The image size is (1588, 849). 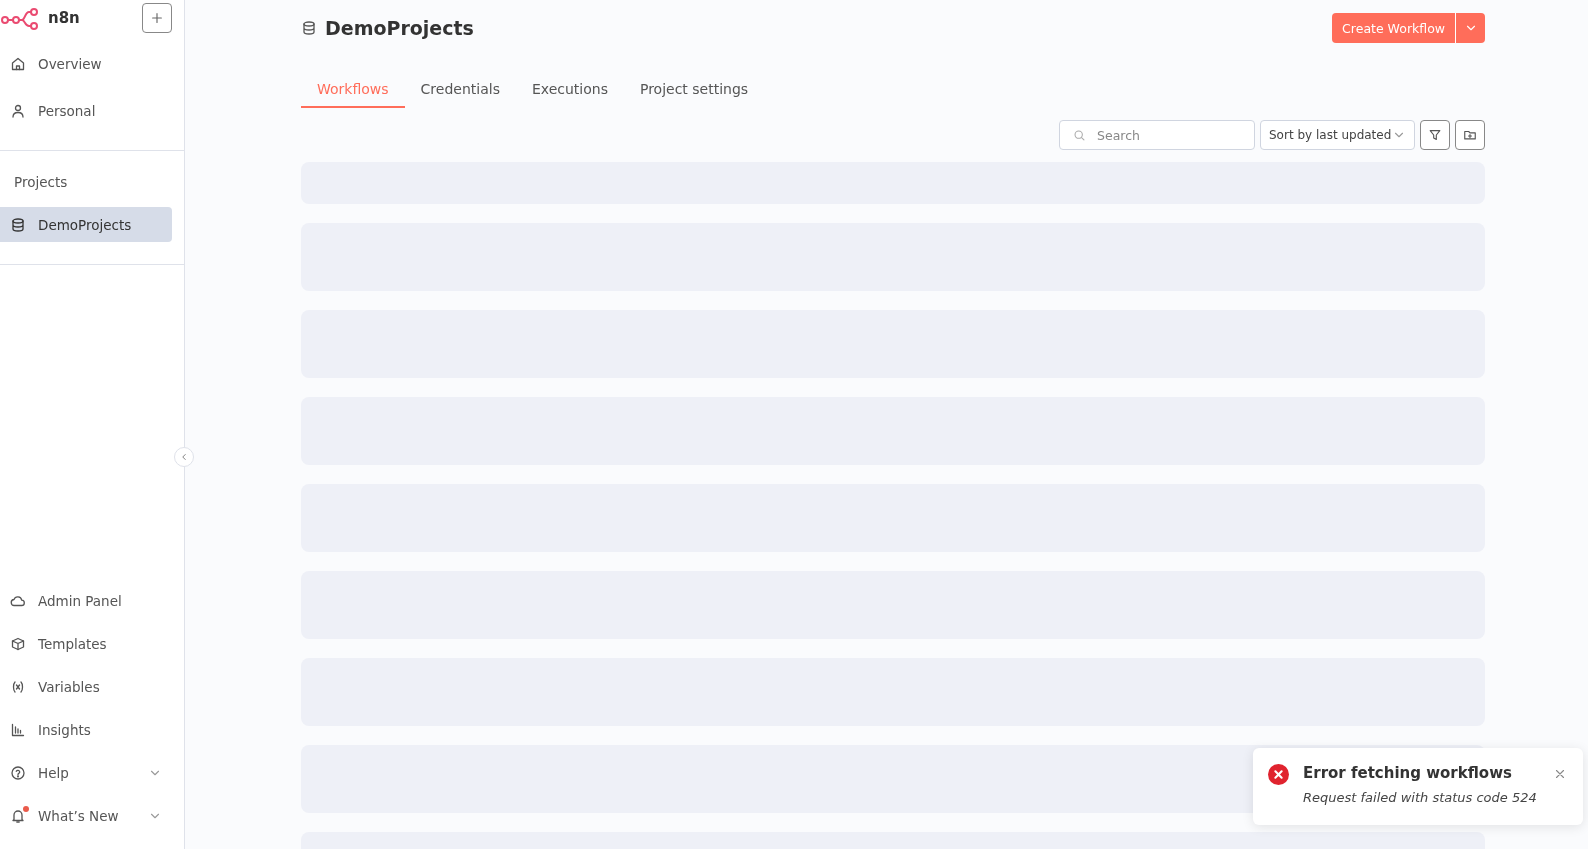 What do you see at coordinates (18, 643) in the screenshot?
I see `box-icon` at bounding box center [18, 643].